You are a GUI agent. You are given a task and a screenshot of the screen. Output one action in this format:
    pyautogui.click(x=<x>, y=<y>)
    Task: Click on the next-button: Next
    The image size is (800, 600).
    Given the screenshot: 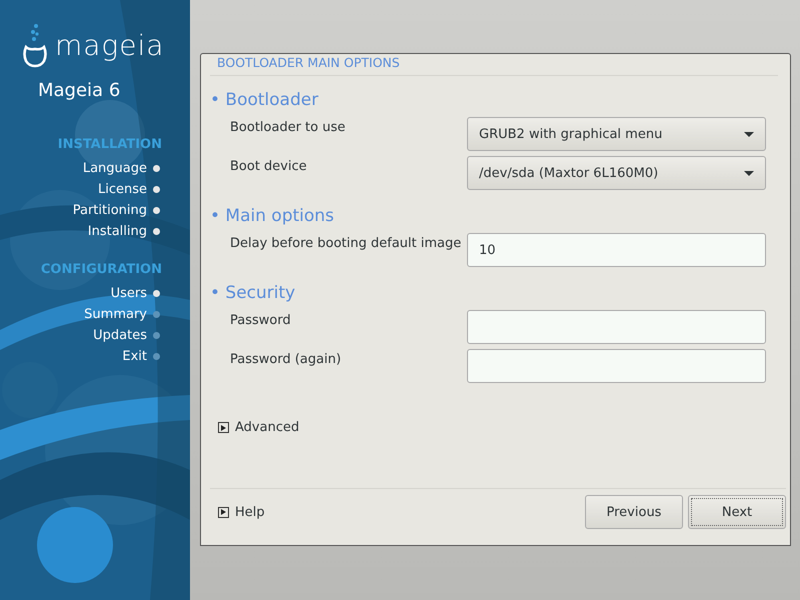 What is the action you would take?
    pyautogui.click(x=737, y=512)
    